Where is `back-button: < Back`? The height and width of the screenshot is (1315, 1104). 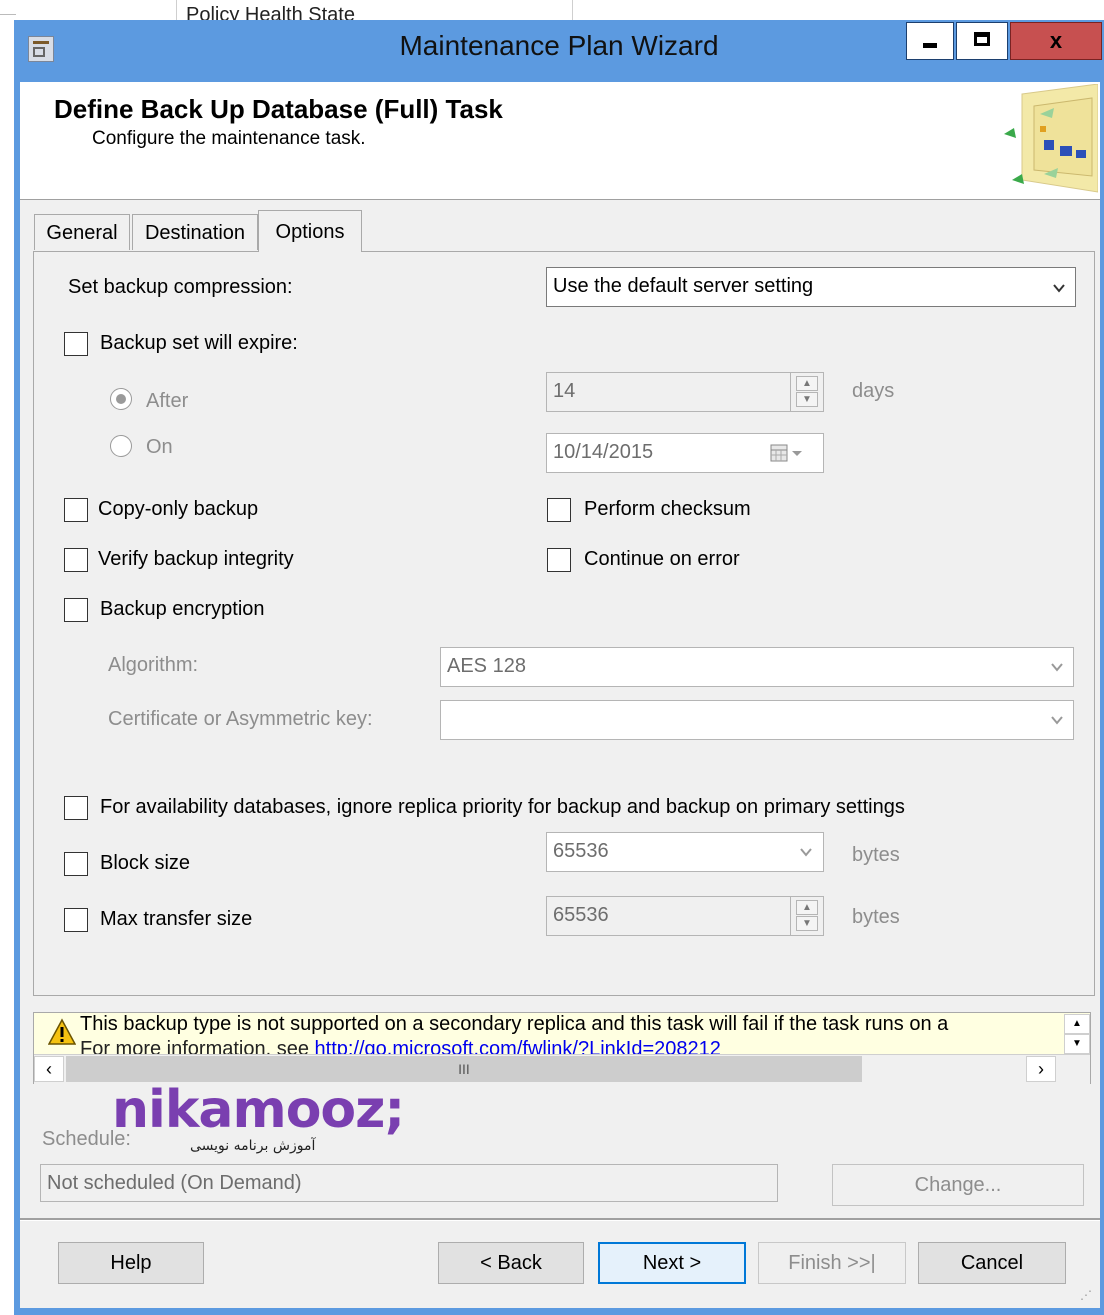 back-button: < Back is located at coordinates (511, 1263).